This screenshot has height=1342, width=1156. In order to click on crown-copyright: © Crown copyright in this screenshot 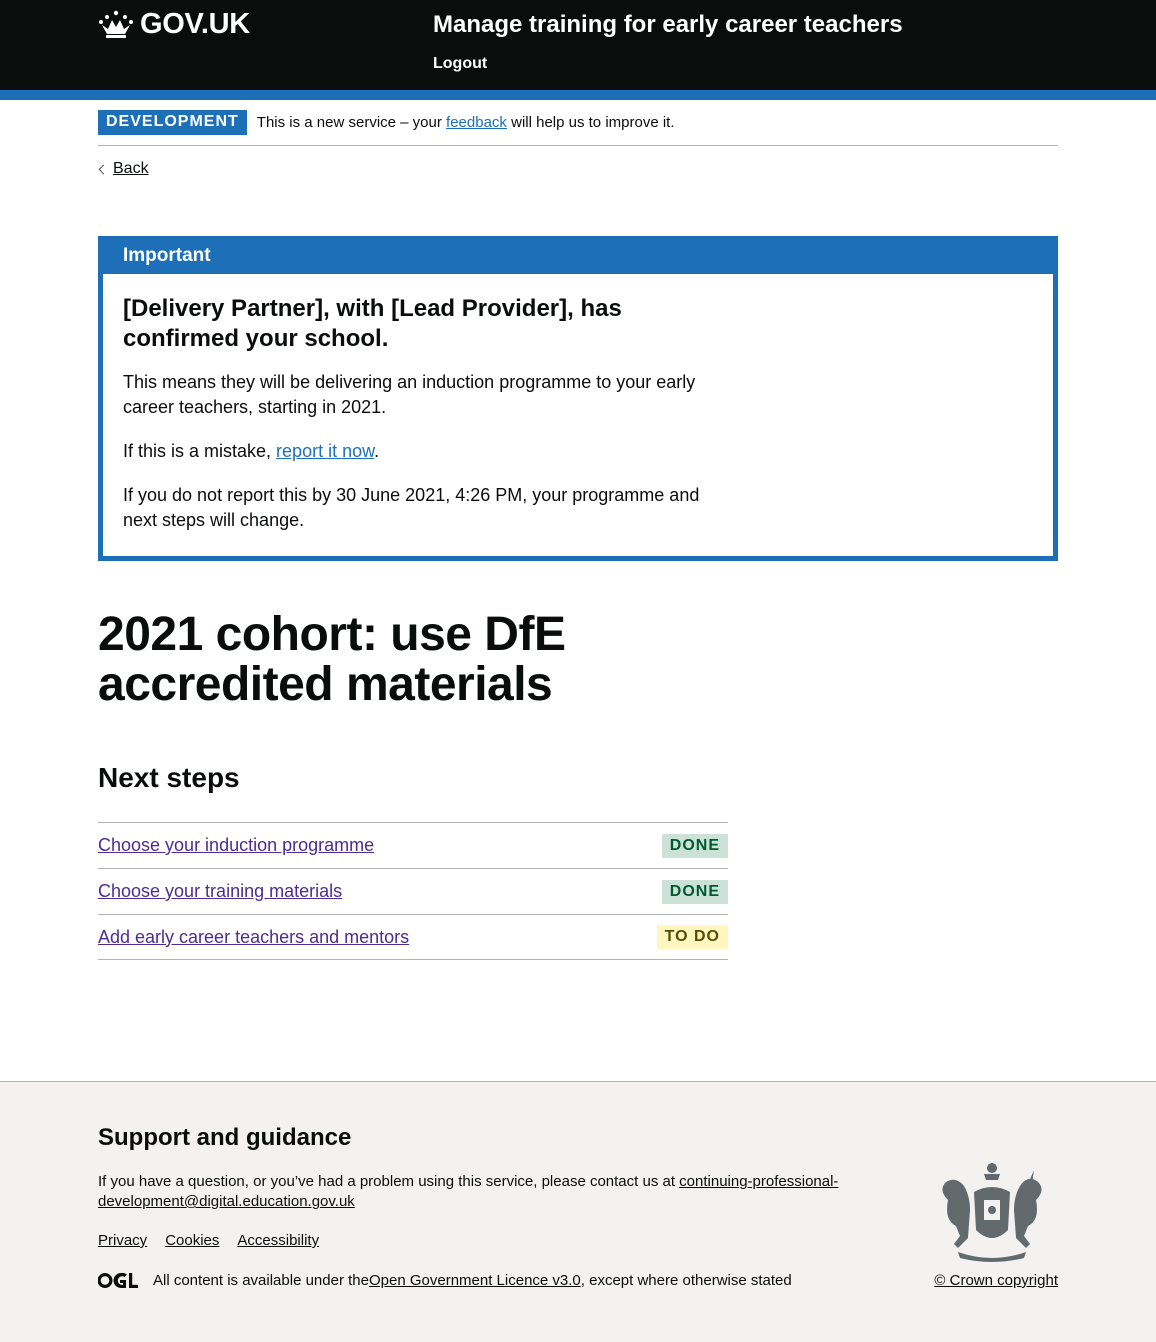, I will do `click(996, 1280)`.